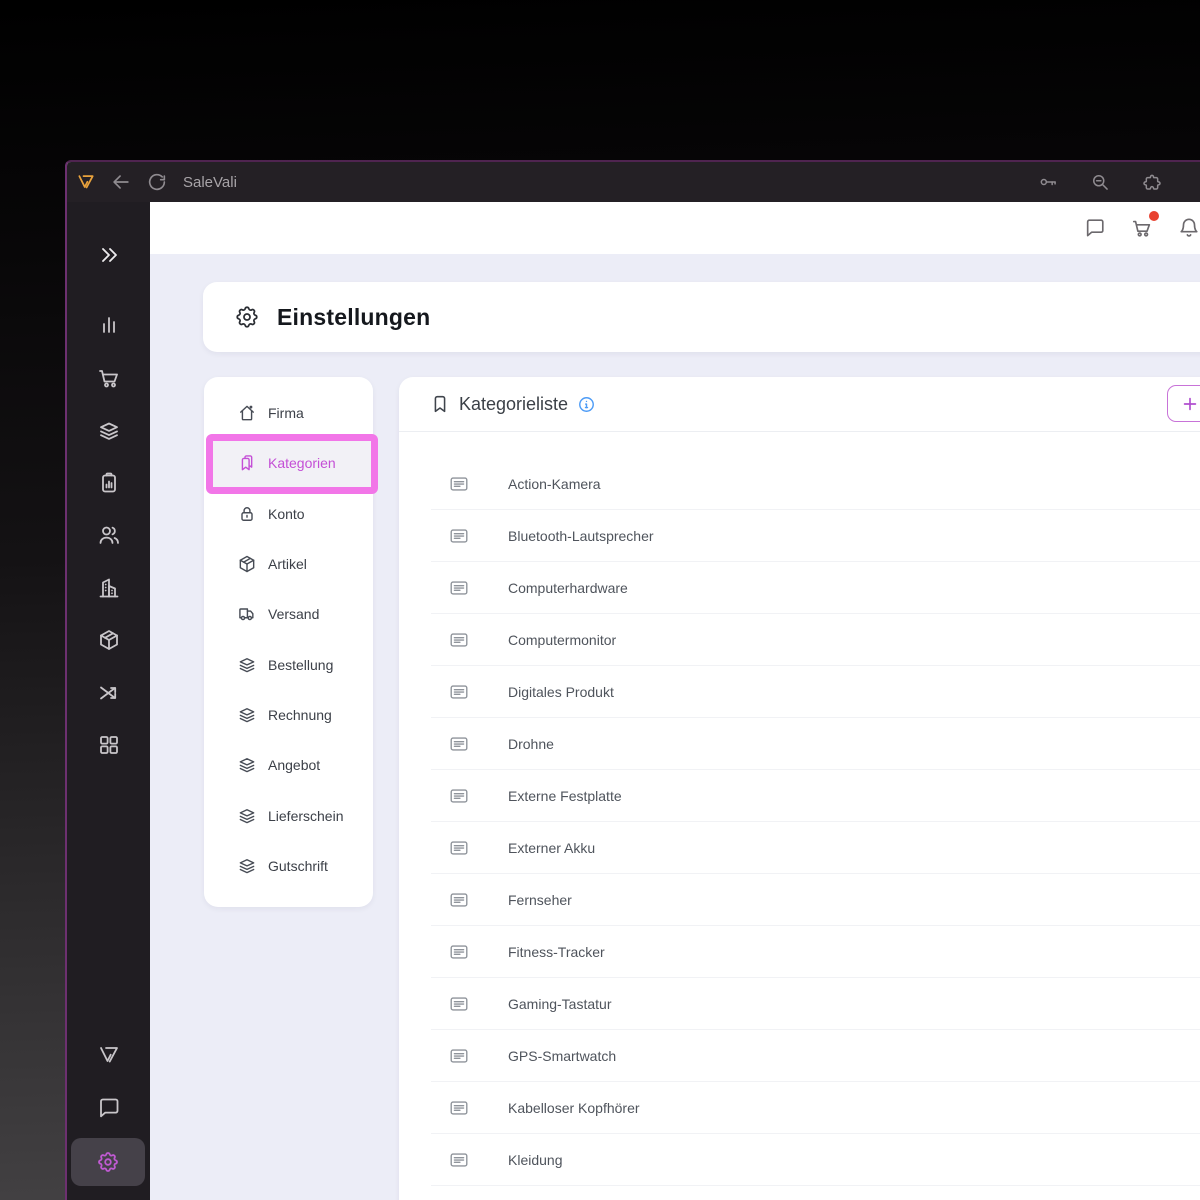 This screenshot has height=1200, width=1200. I want to click on notifications-button, so click(1189, 228).